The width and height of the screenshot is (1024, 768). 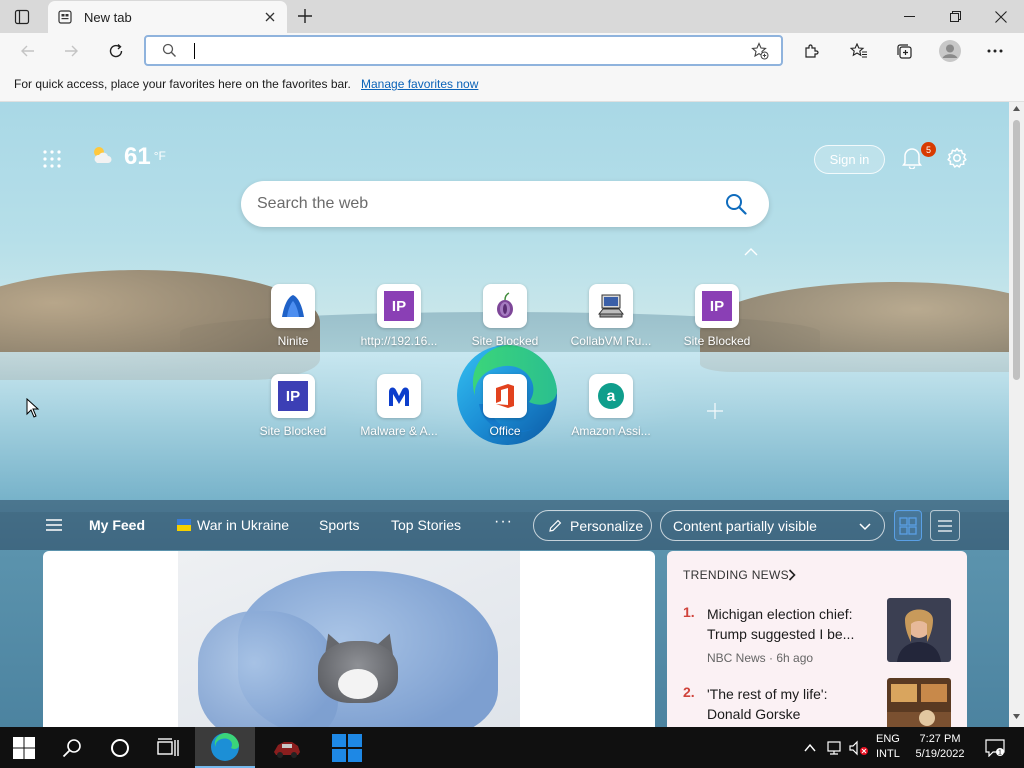 I want to click on volume-tray-button, so click(x=859, y=747).